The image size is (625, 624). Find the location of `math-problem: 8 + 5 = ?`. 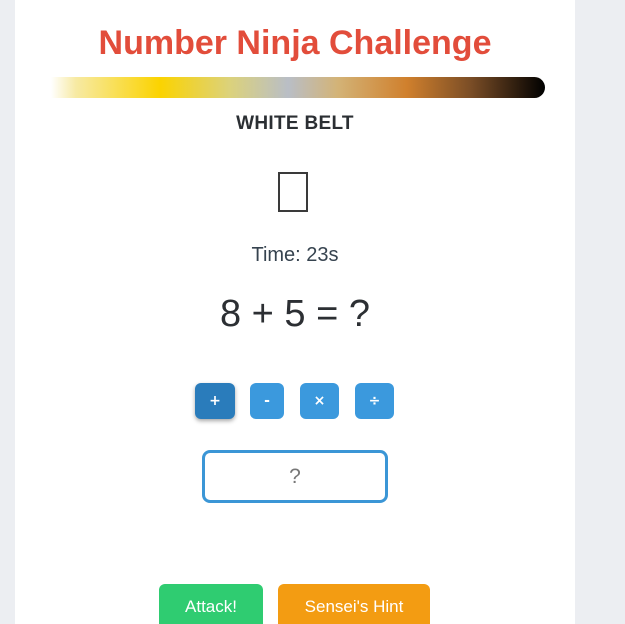

math-problem: 8 + 5 = ? is located at coordinates (294, 314).